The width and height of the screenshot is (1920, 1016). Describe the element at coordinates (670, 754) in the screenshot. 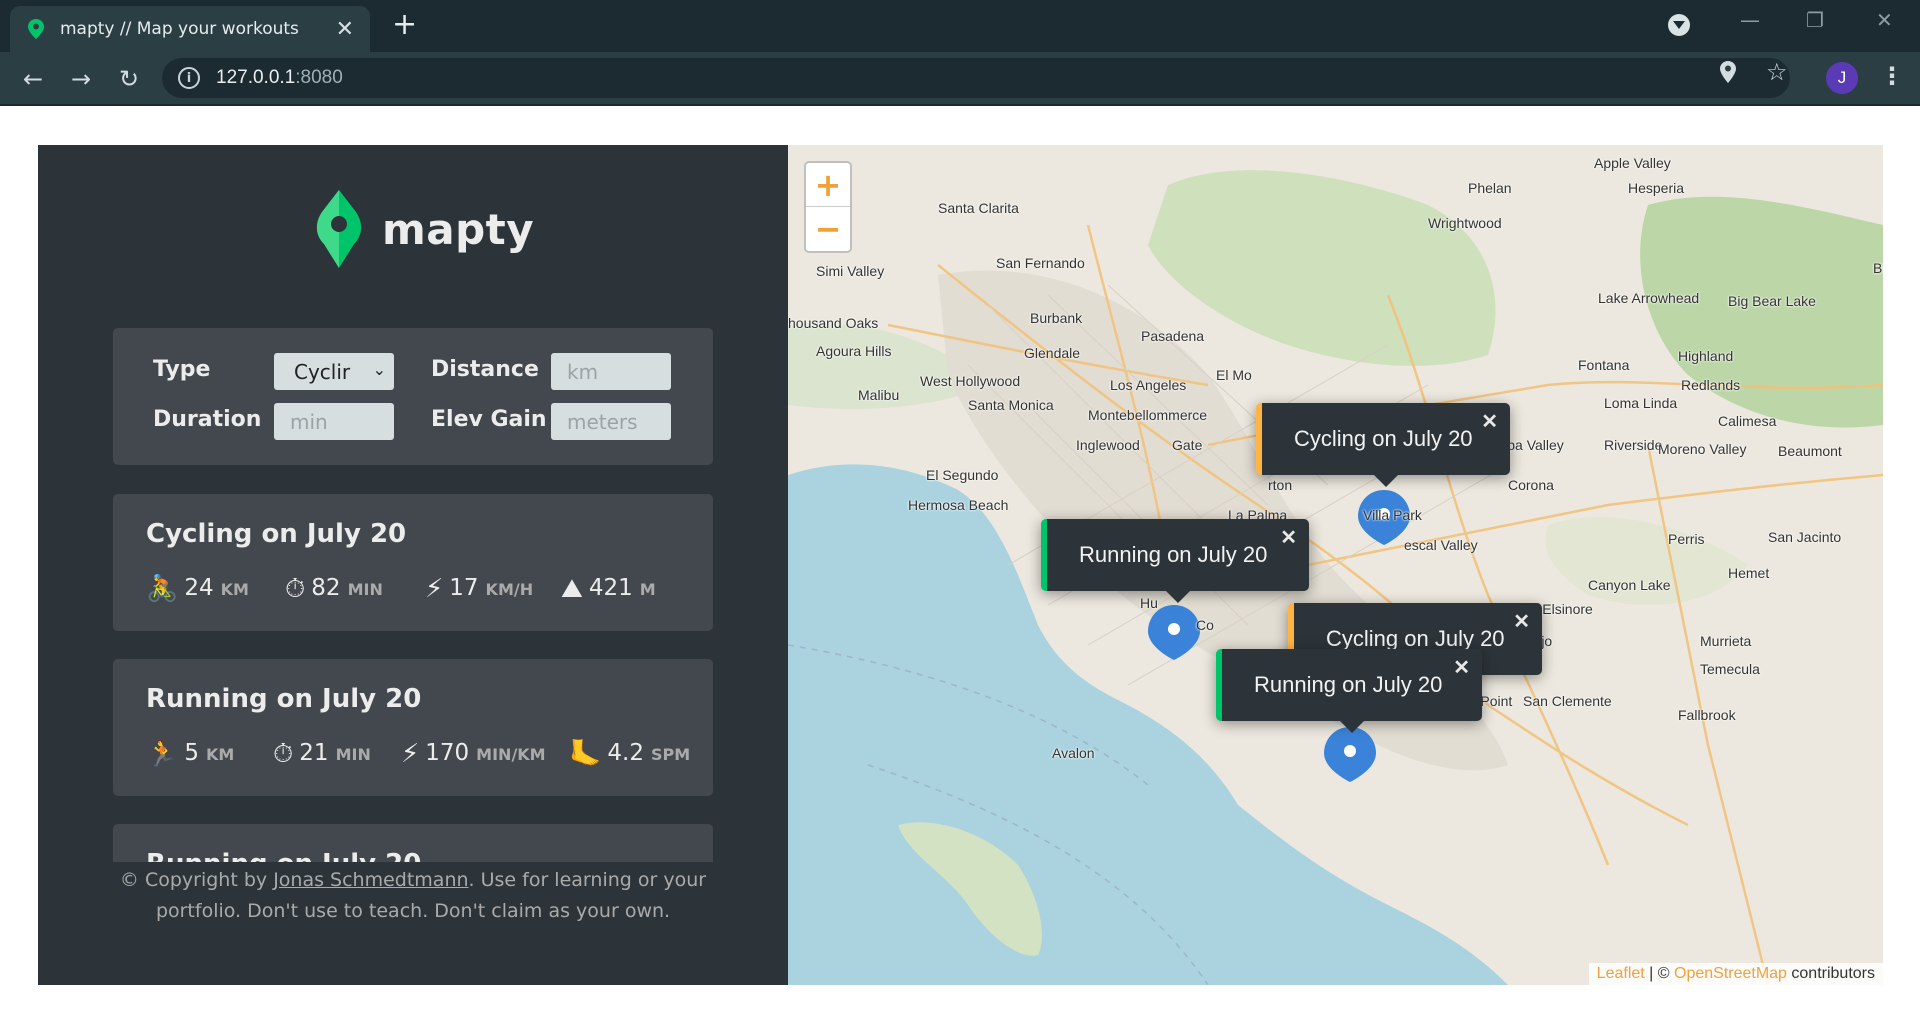

I see `detail-unit: spm` at that location.